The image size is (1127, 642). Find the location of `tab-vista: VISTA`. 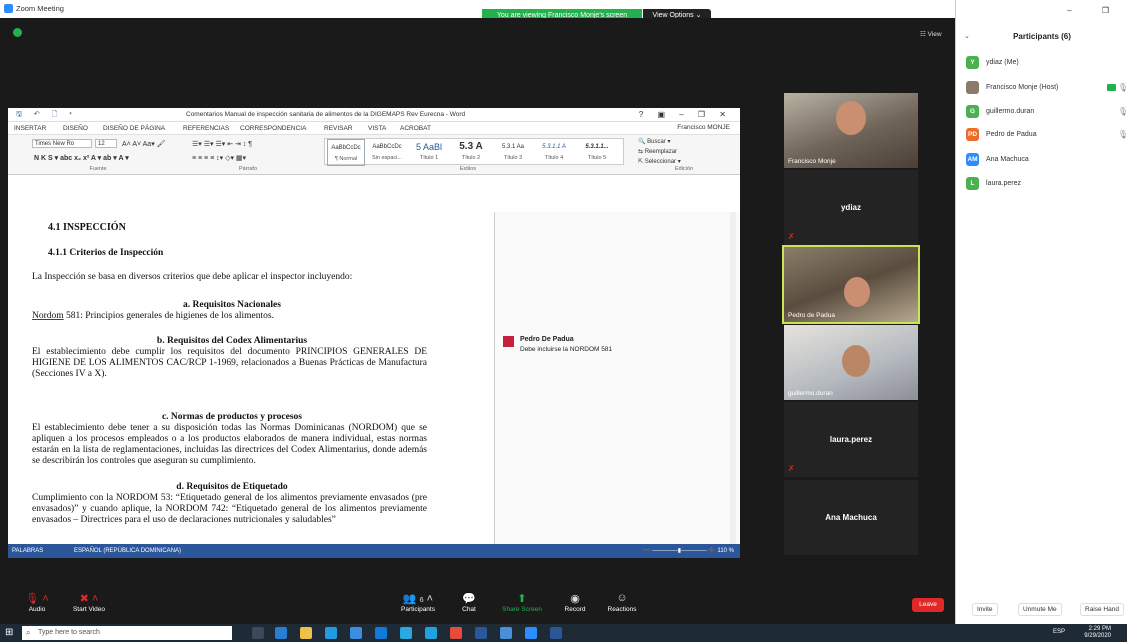

tab-vista: VISTA is located at coordinates (377, 128).